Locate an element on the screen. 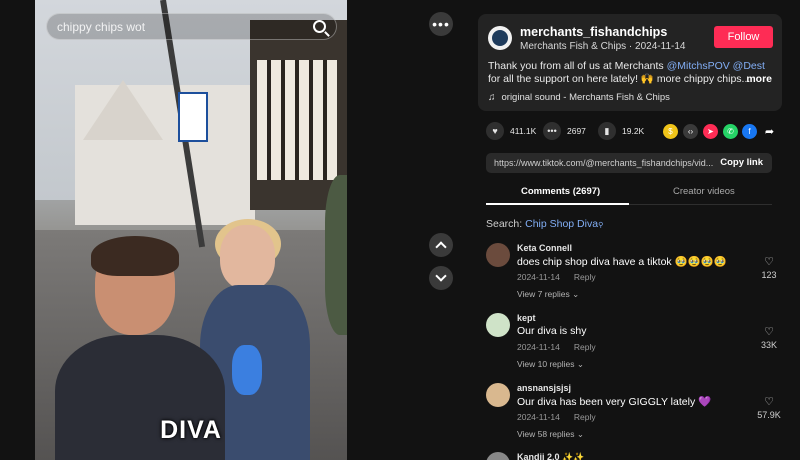 This screenshot has height=460, width=800. view-replies-button: View 10 replies ⌄ is located at coordinates (550, 364).